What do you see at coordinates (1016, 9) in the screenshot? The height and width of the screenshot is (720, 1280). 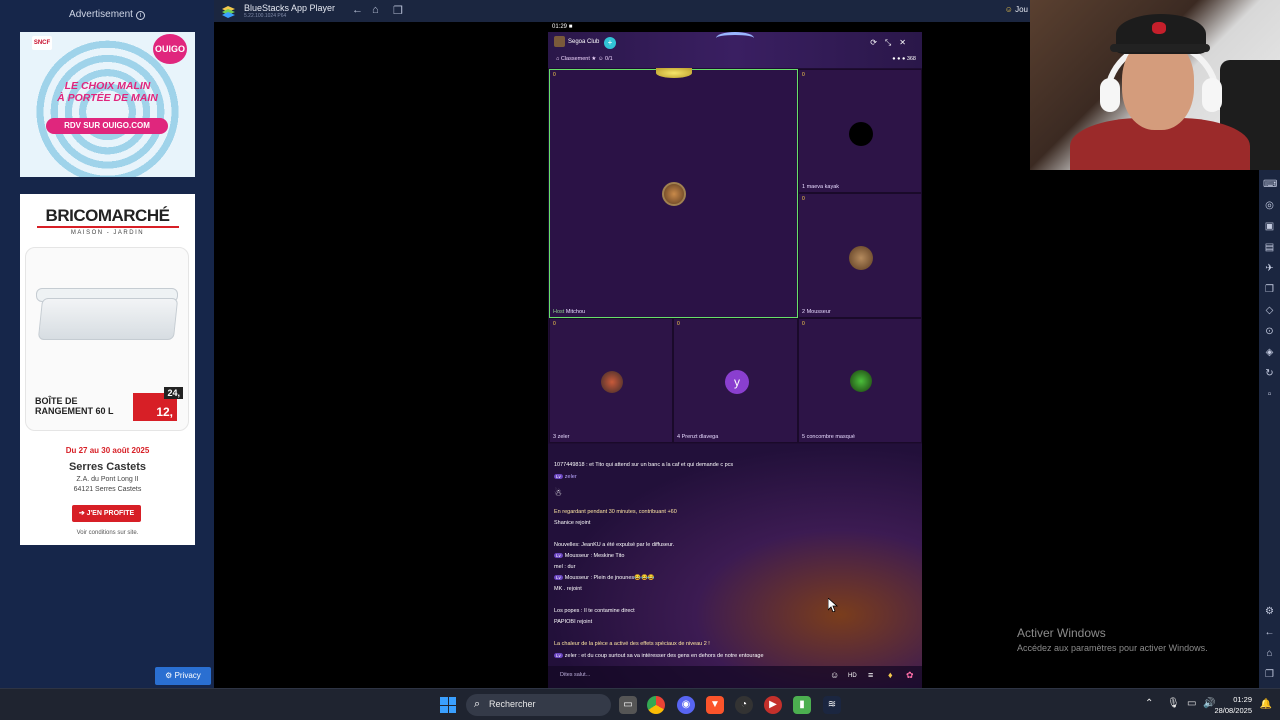 I see `bluestacks-game-label: ☺ Jou` at bounding box center [1016, 9].